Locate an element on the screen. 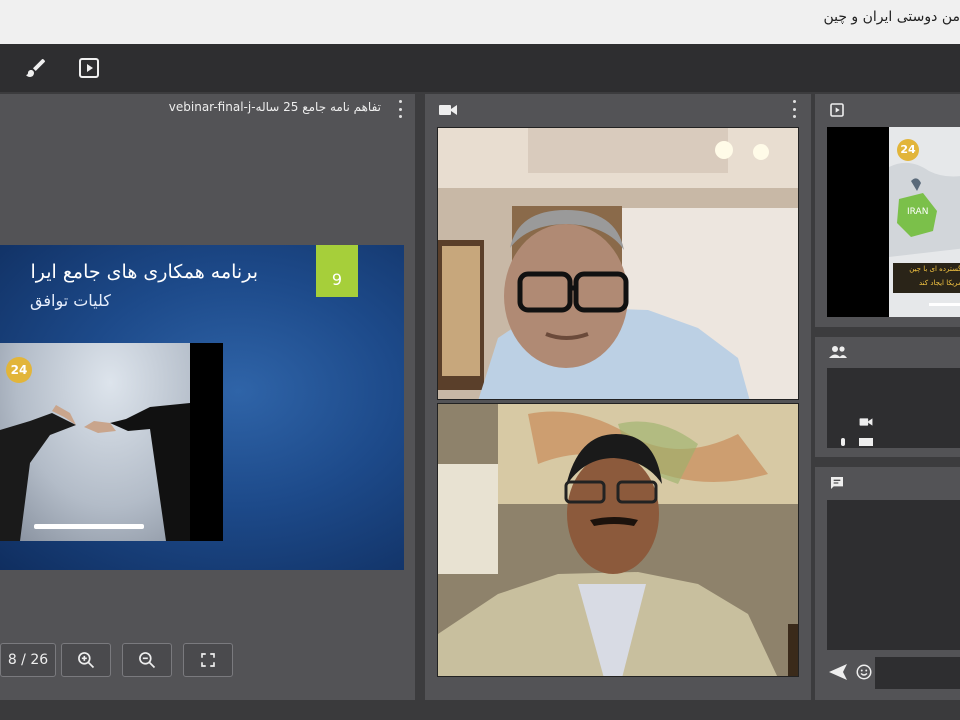  zoom-in-icon is located at coordinates (86, 660).